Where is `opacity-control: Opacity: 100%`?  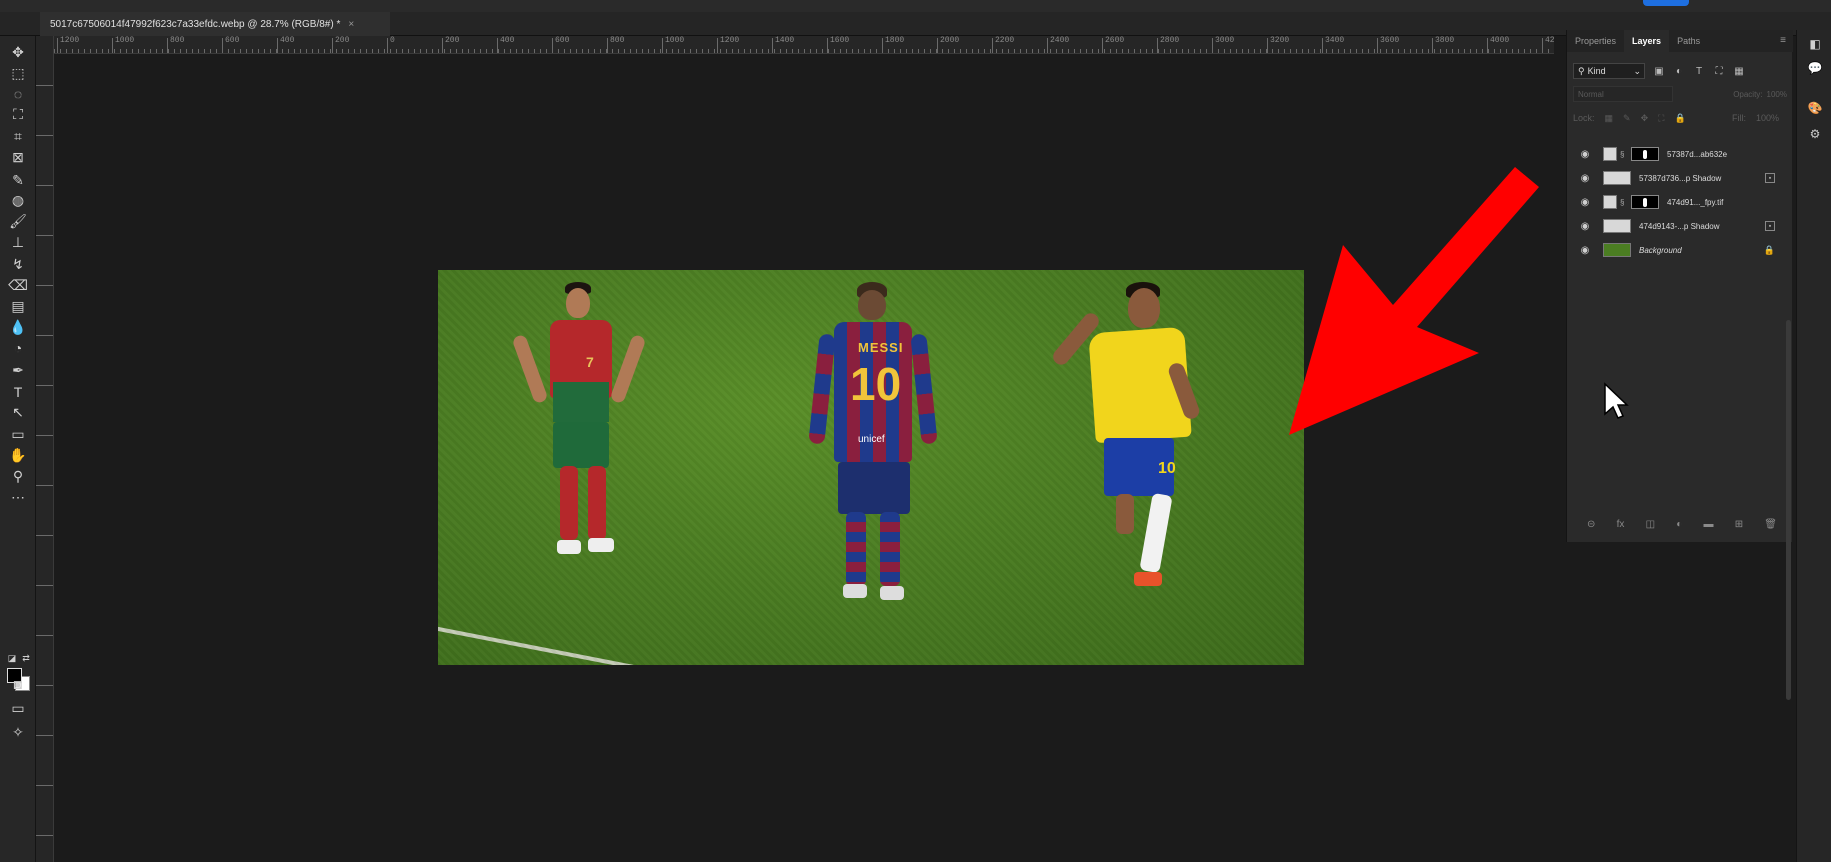
opacity-control: Opacity: 100% is located at coordinates (1737, 94).